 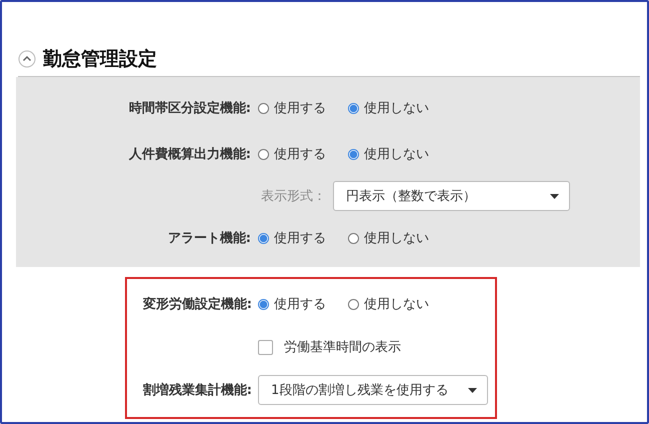 What do you see at coordinates (100, 59) in the screenshot?
I see `section-title: 勤怠管理設定` at bounding box center [100, 59].